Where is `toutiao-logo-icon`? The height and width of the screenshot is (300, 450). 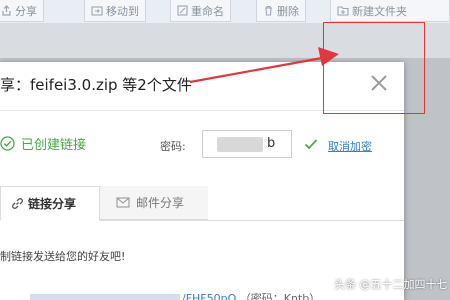
toutiao-logo-icon is located at coordinates (324, 284).